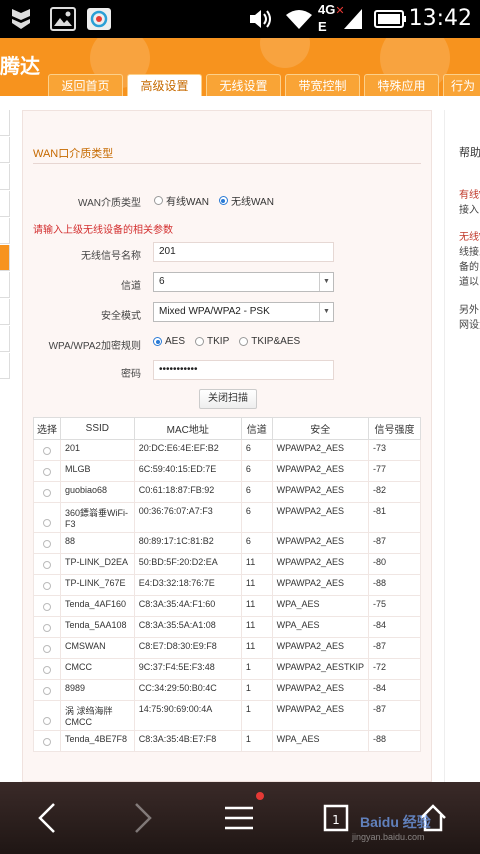  I want to click on password-input: •••••••••••, so click(243, 370).